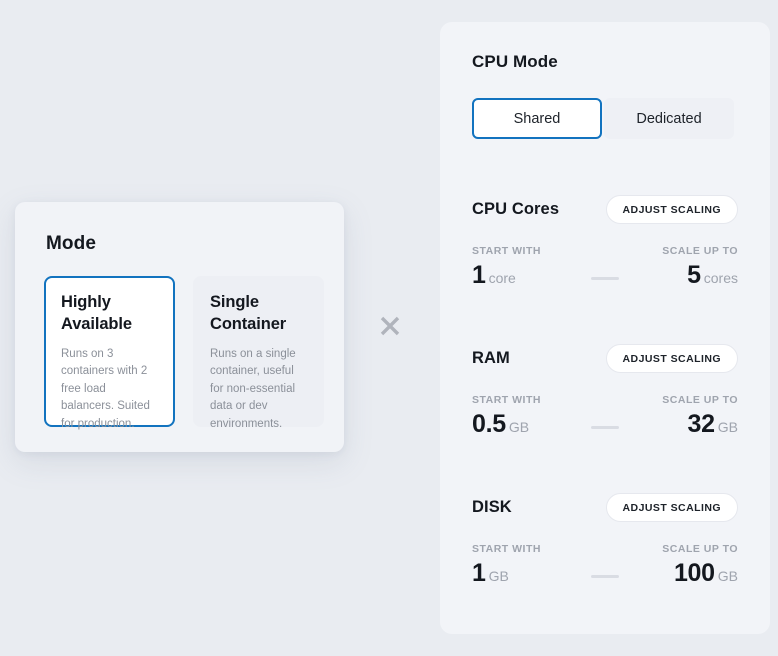  What do you see at coordinates (605, 565) in the screenshot?
I see `resource-row-body: START WITH 1 GB SCALE UP TO 100 GB` at bounding box center [605, 565].